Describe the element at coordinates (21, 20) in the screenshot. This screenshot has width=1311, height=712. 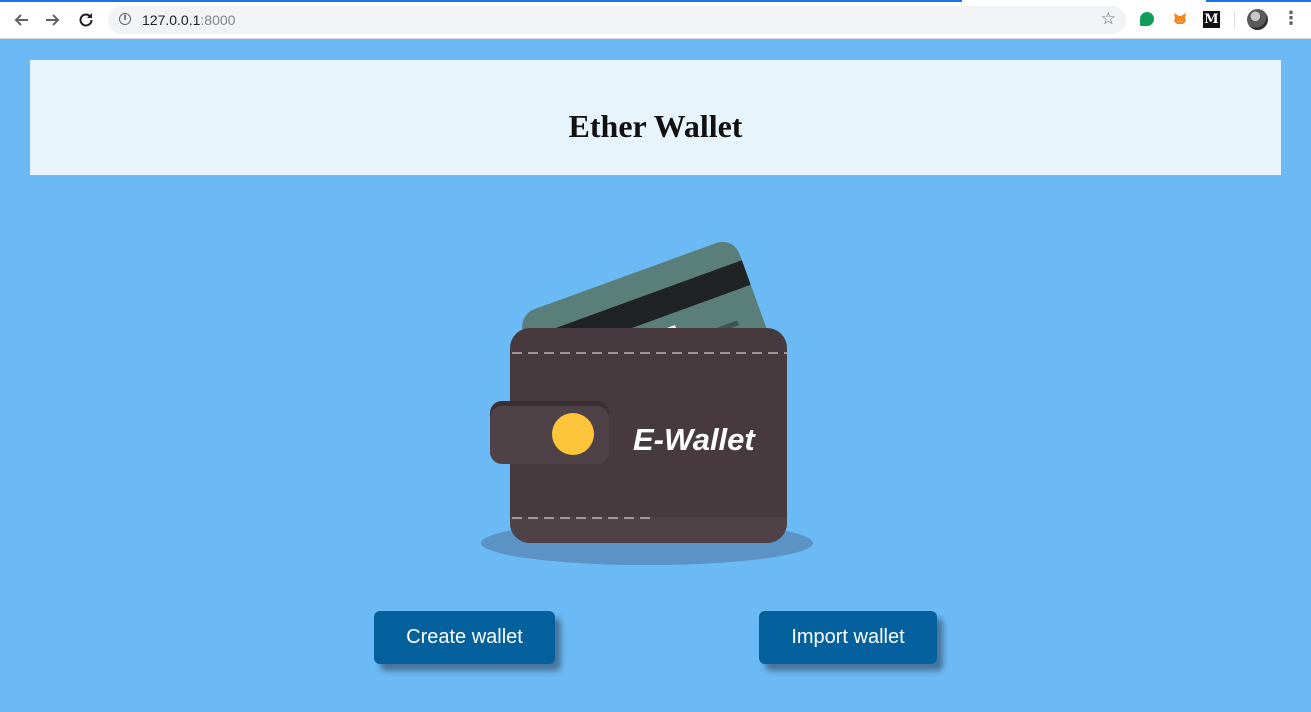
I see `back-icon` at that location.